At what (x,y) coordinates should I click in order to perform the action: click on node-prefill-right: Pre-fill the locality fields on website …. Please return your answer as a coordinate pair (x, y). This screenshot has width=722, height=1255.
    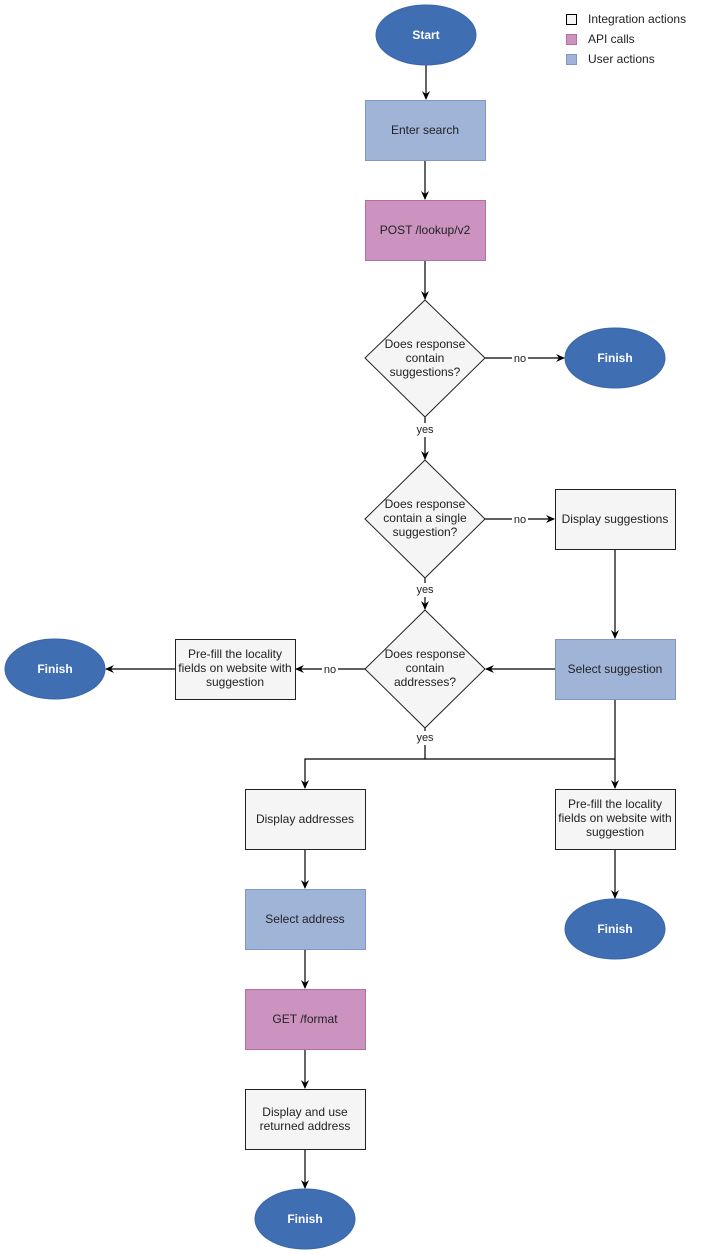
    Looking at the image, I should click on (615, 819).